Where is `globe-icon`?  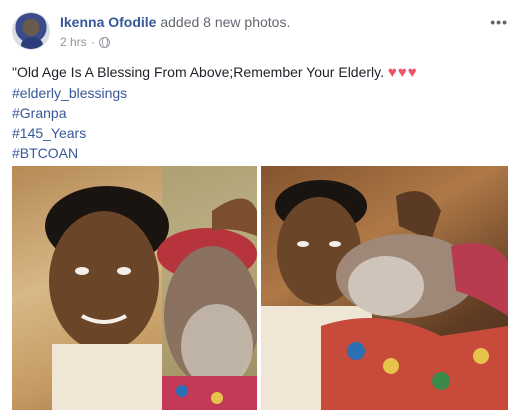 globe-icon is located at coordinates (104, 42).